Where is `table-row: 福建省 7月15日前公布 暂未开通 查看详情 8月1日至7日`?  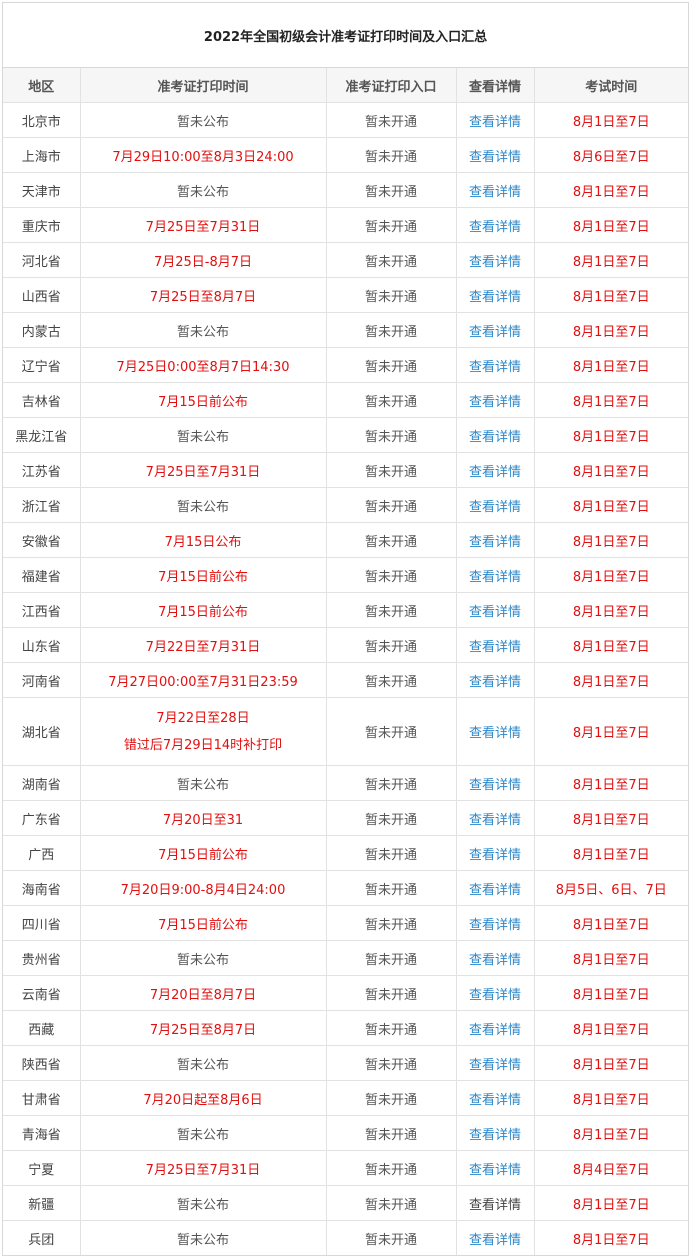
table-row: 福建省 7月15日前公布 暂未开通 查看详情 8月1日至7日 is located at coordinates (345, 575).